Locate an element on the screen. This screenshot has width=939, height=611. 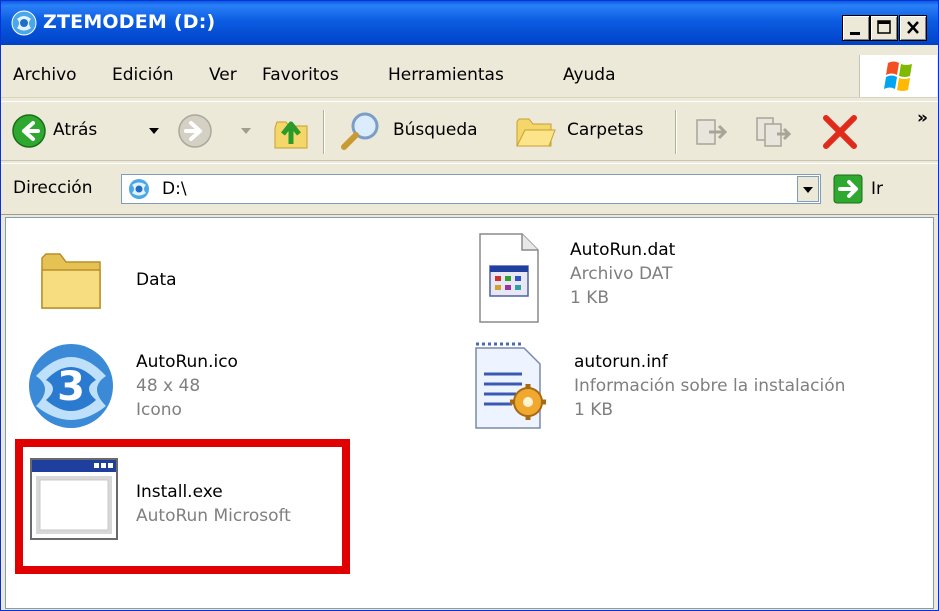
search-magnifier-icon is located at coordinates (362, 131).